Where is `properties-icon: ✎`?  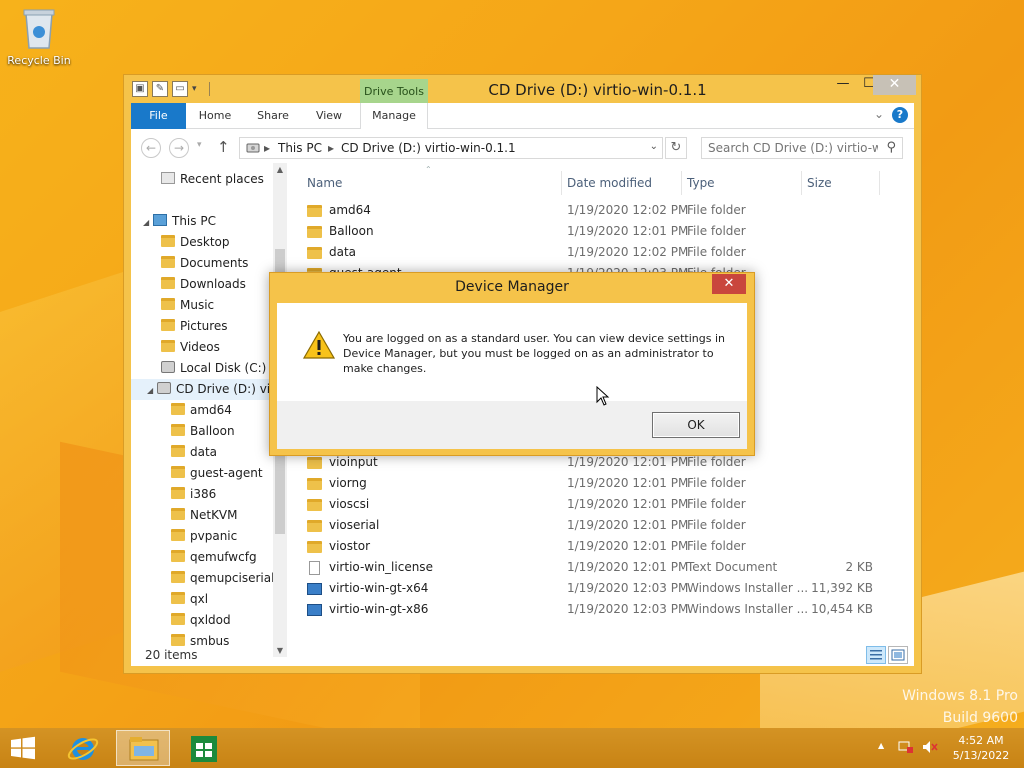
properties-icon: ✎ is located at coordinates (160, 89).